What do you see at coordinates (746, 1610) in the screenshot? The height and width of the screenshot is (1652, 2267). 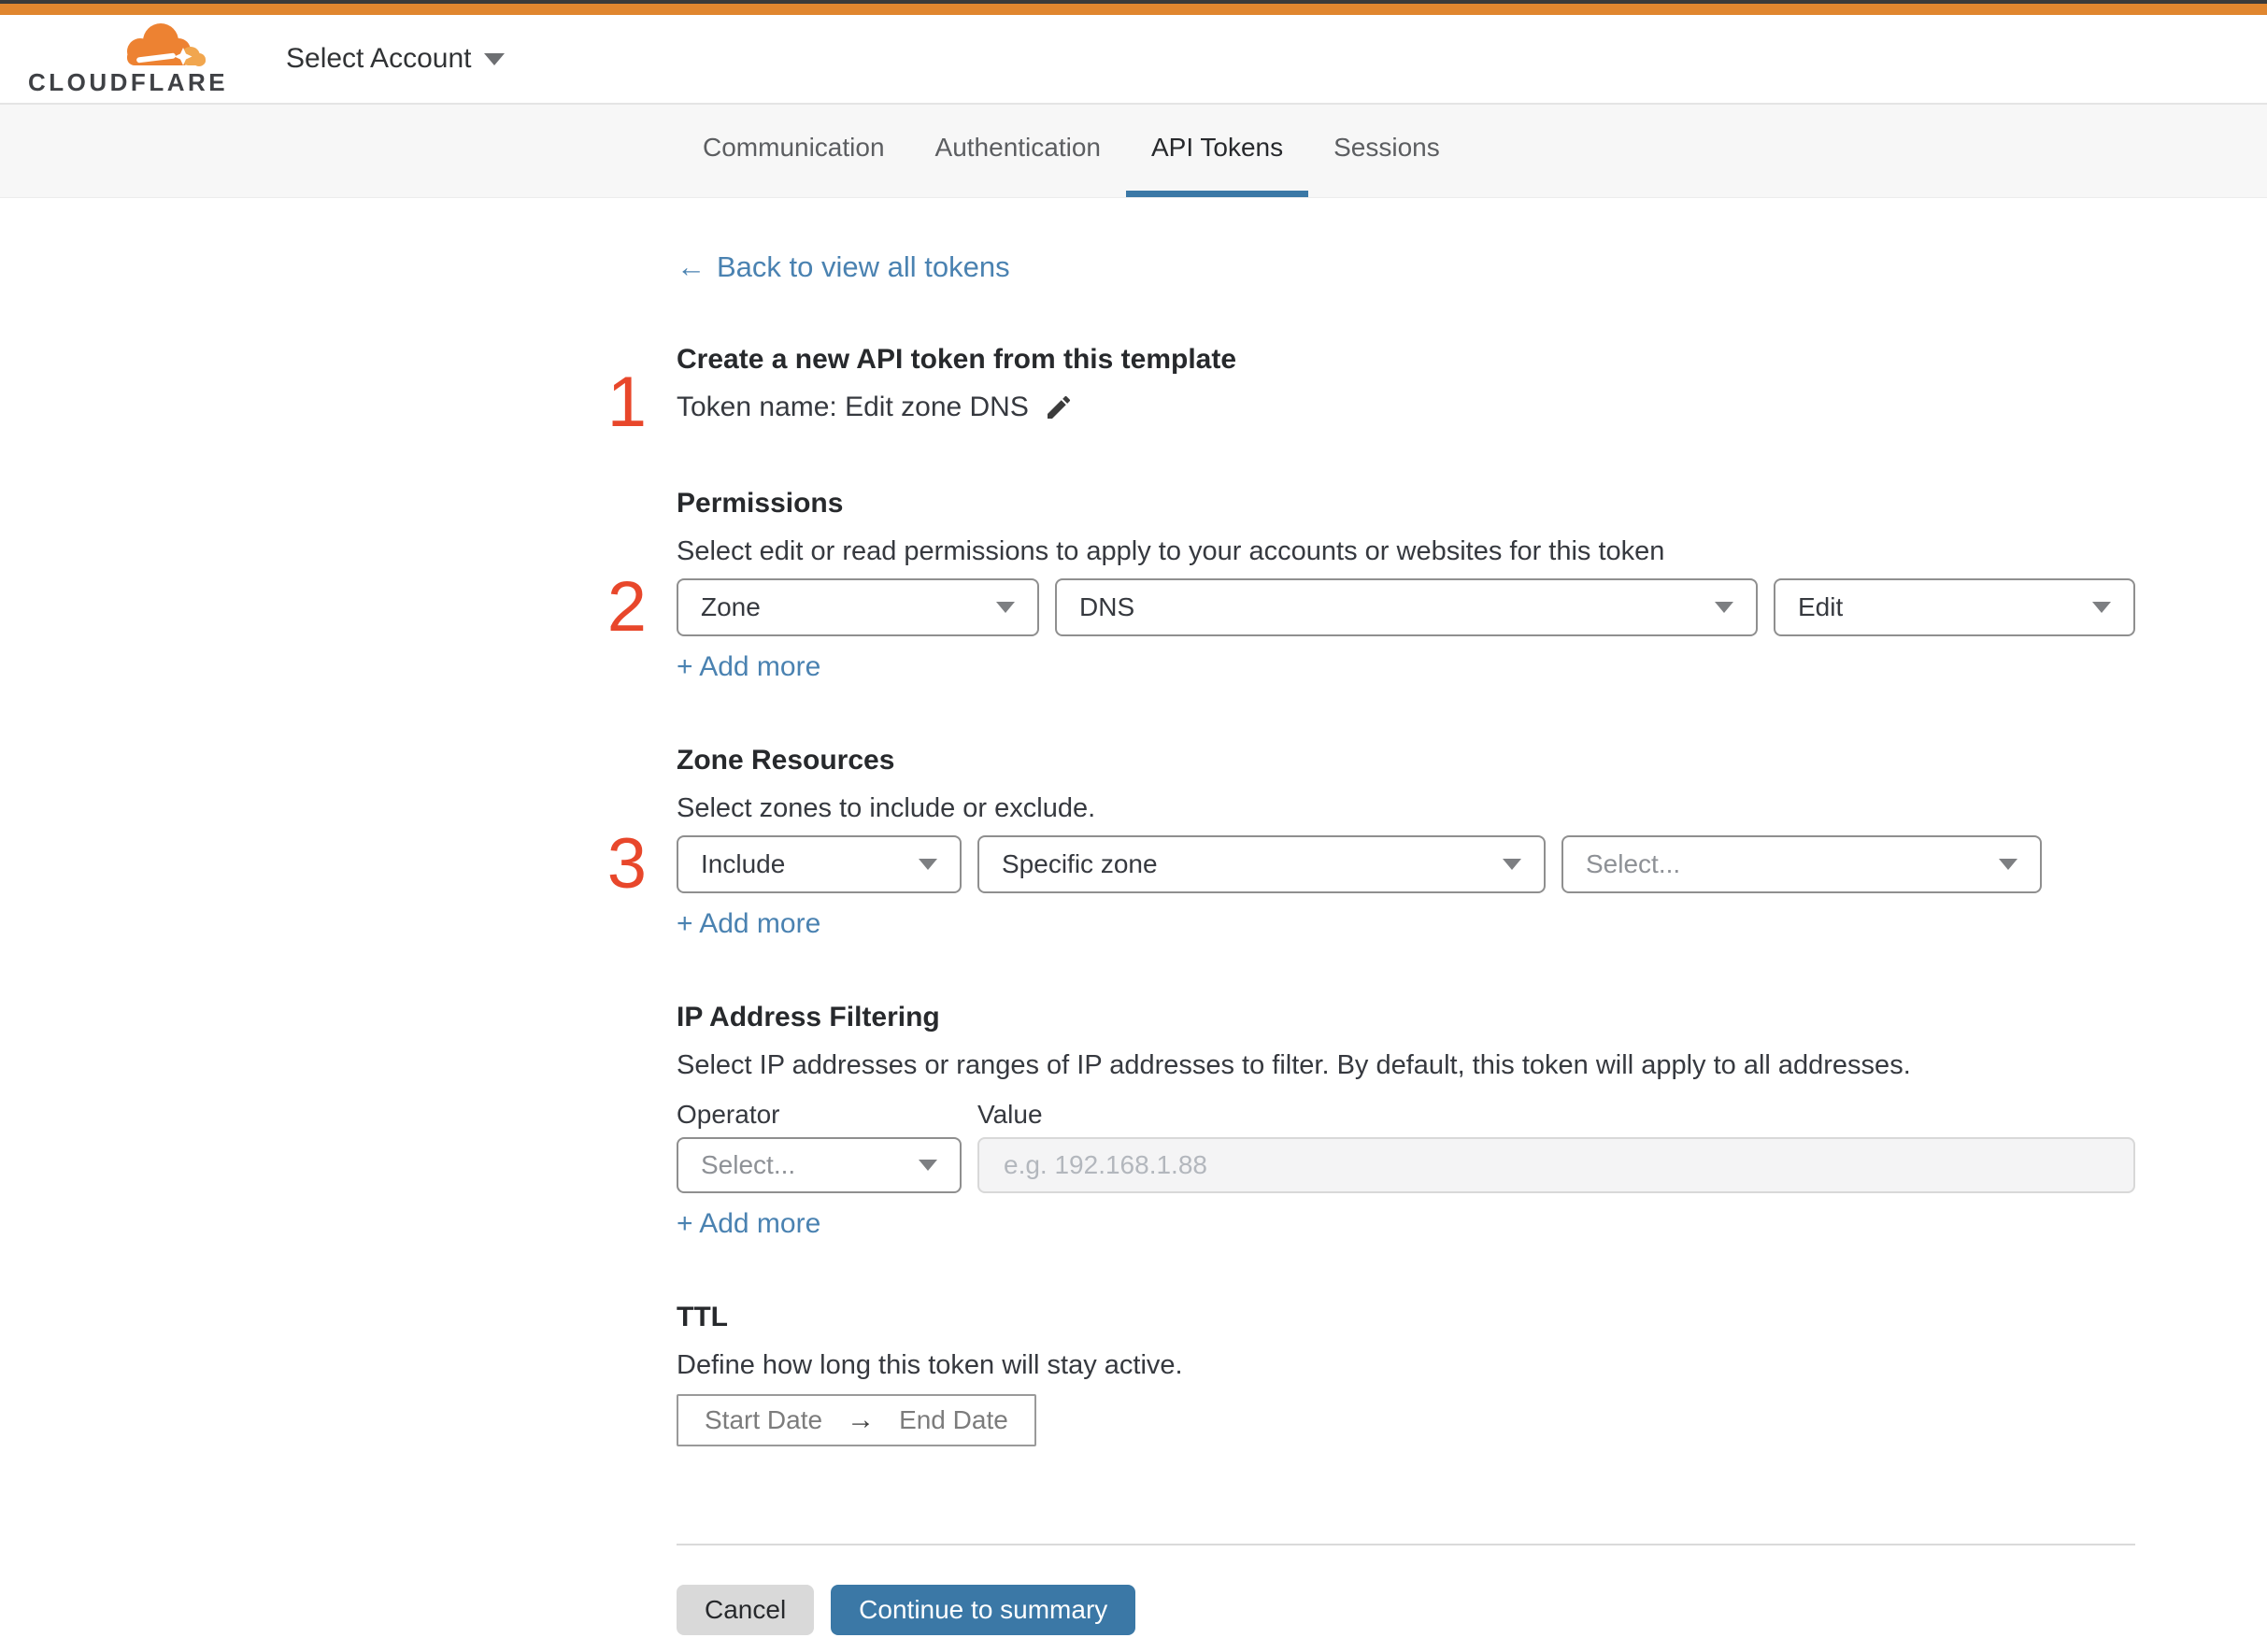 I see `cancel-button: Cancel` at bounding box center [746, 1610].